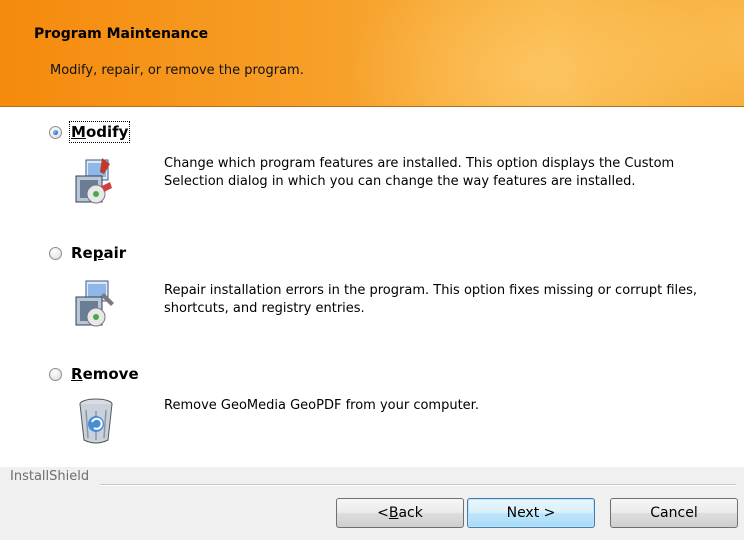  Describe the element at coordinates (652, 53) in the screenshot. I see `banner-decoration` at that location.